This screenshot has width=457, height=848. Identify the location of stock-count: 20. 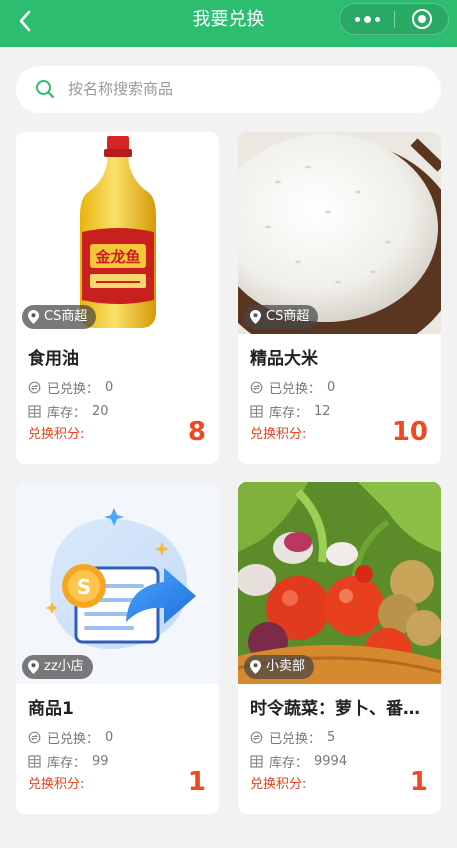
(100, 411).